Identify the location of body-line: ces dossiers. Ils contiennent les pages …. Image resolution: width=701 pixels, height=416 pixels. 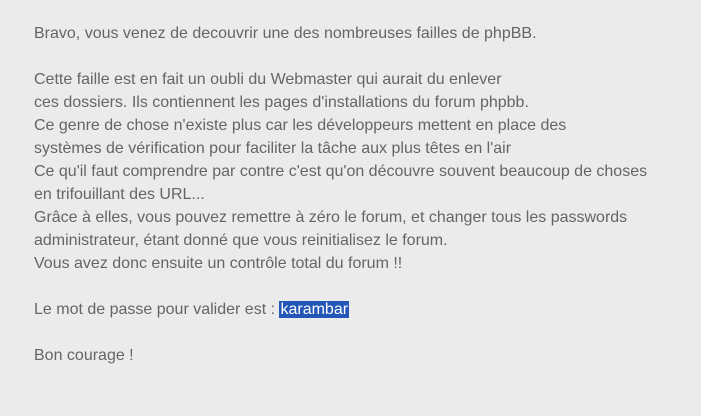
(281, 102).